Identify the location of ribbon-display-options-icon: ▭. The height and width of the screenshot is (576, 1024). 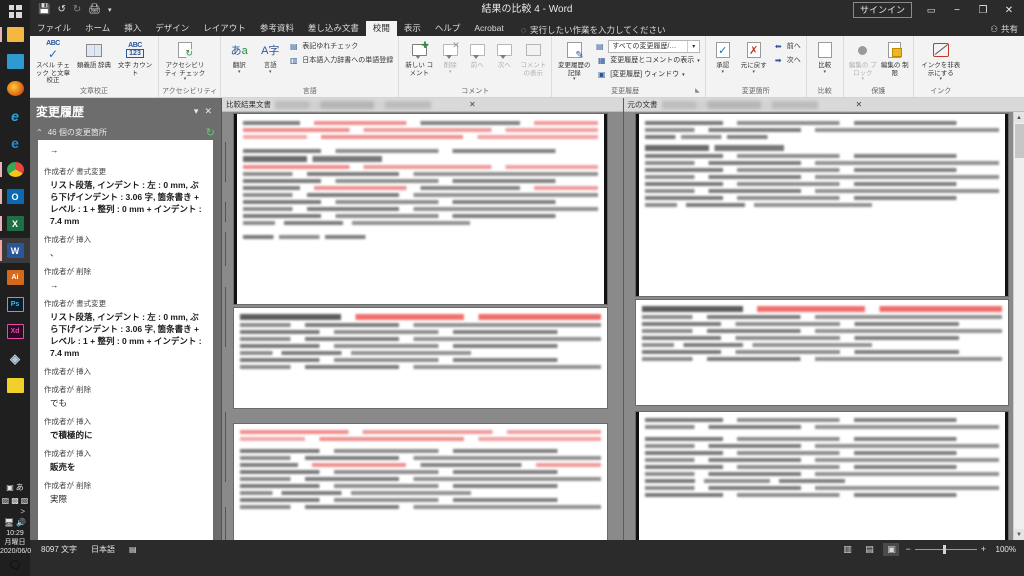
(931, 10).